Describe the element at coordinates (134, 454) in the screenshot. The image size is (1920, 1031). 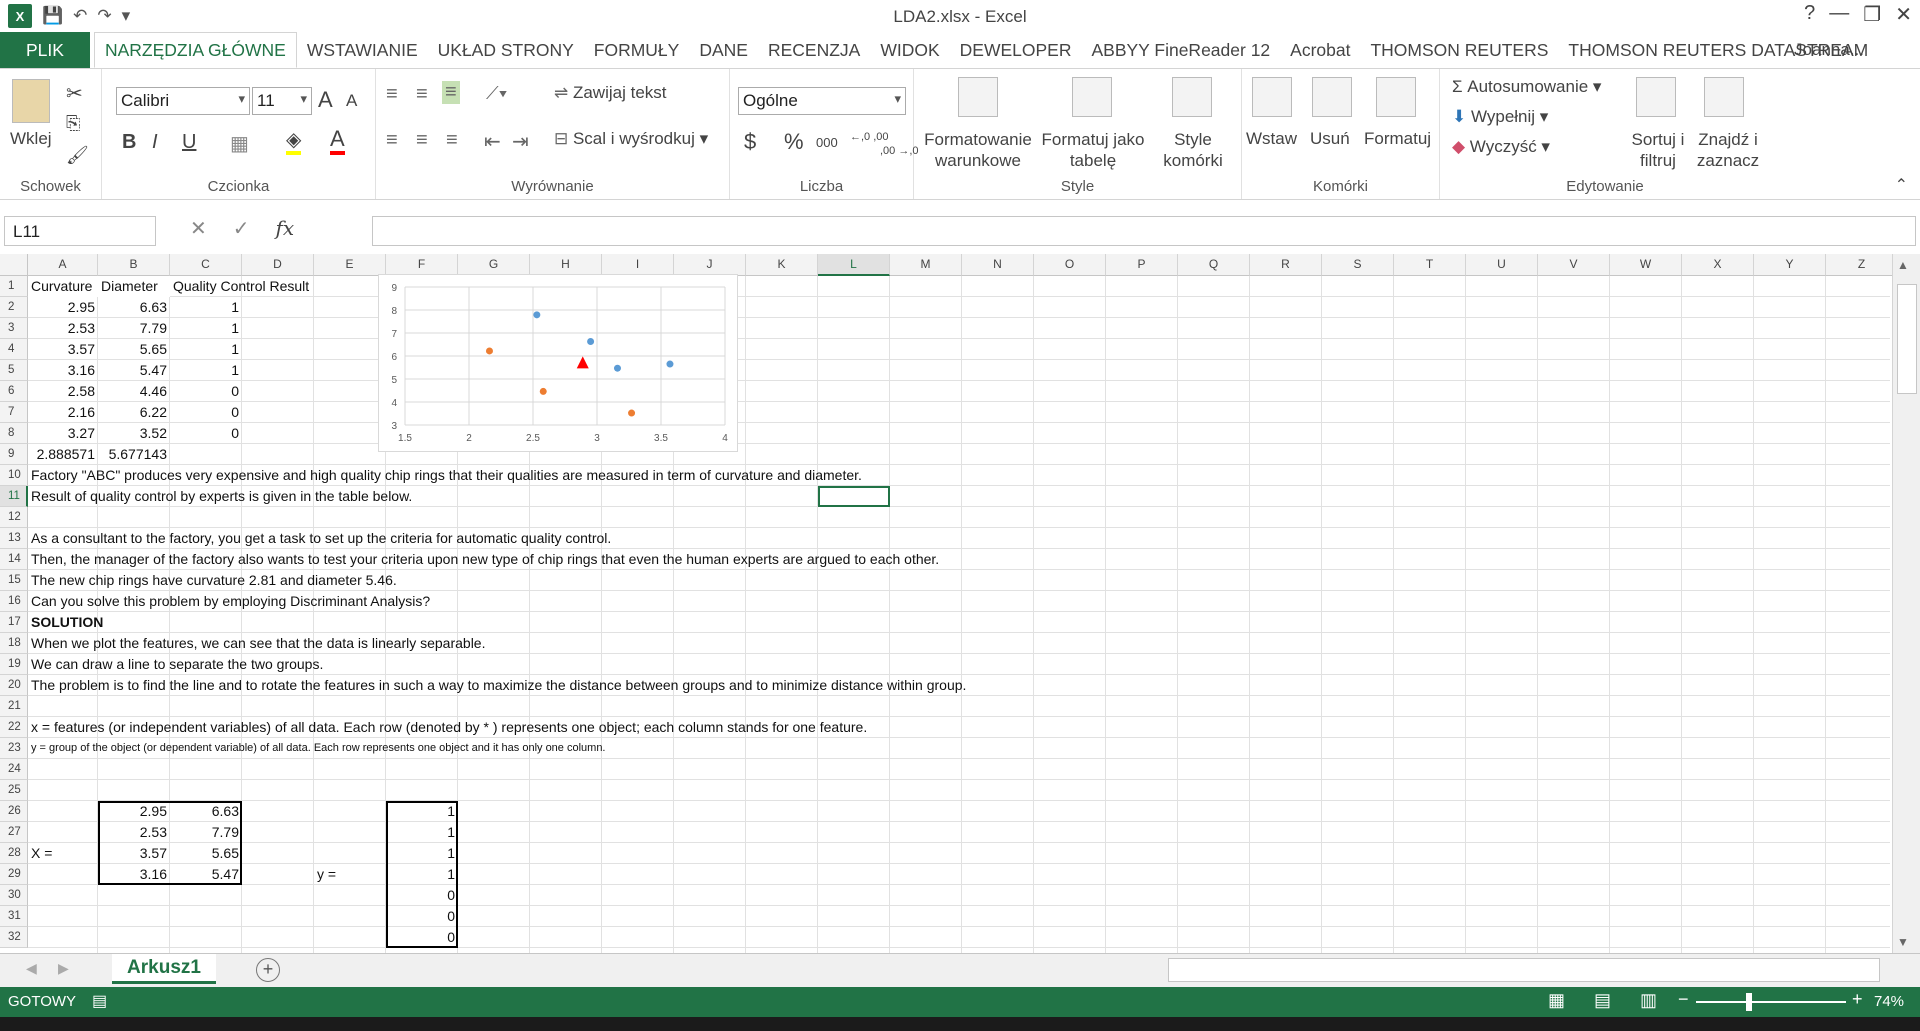
I see `cell-b9: 5.677143` at that location.